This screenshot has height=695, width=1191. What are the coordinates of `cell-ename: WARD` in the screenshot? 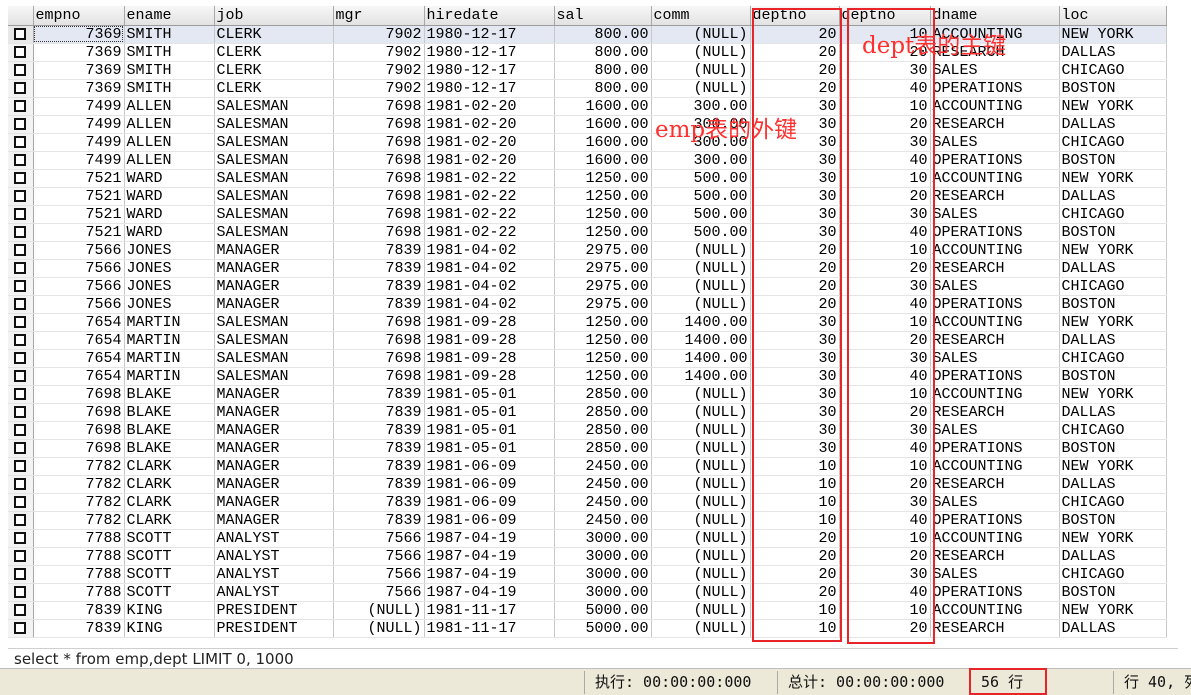 It's located at (169, 214).